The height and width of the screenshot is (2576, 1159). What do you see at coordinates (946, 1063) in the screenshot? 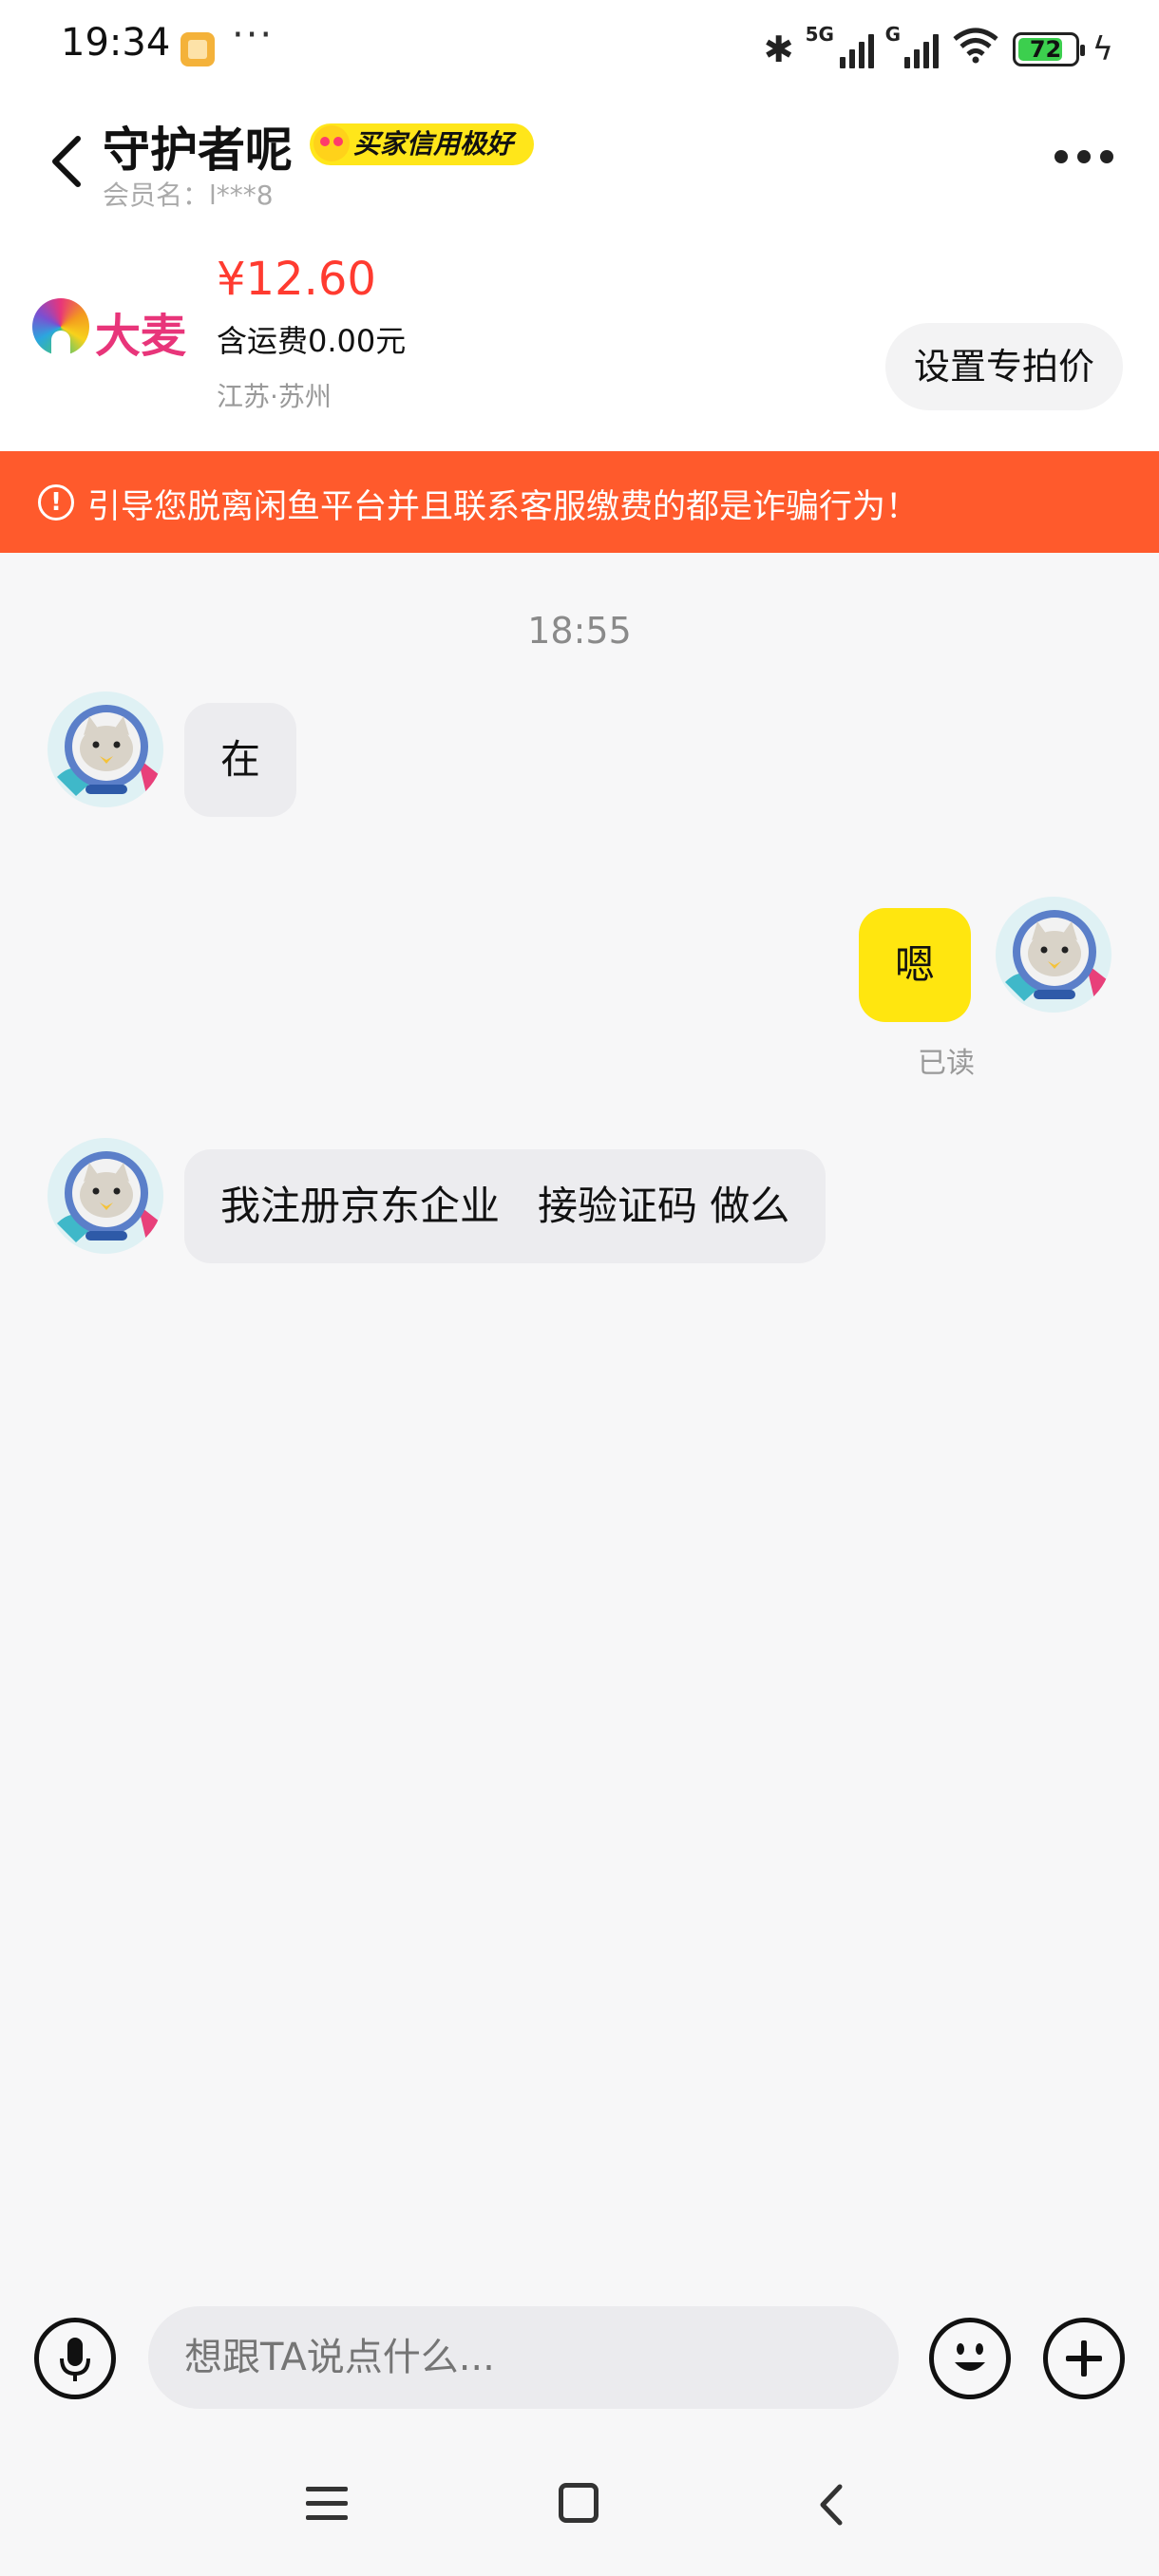
I see `read-receipt: 已读` at bounding box center [946, 1063].